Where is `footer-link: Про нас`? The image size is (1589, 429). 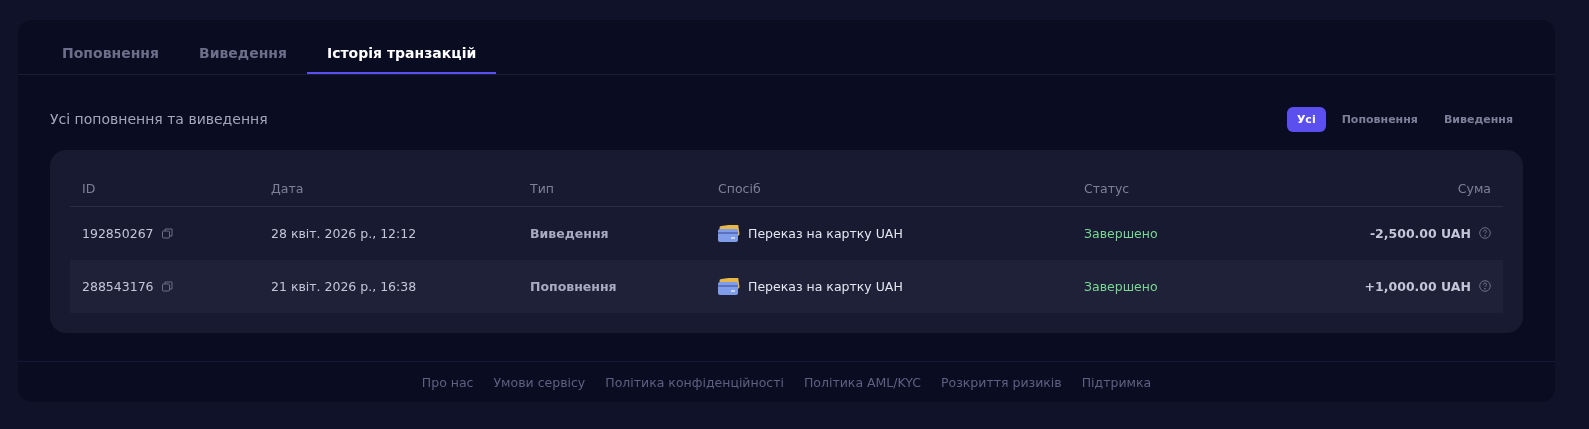 footer-link: Про нас is located at coordinates (447, 382).